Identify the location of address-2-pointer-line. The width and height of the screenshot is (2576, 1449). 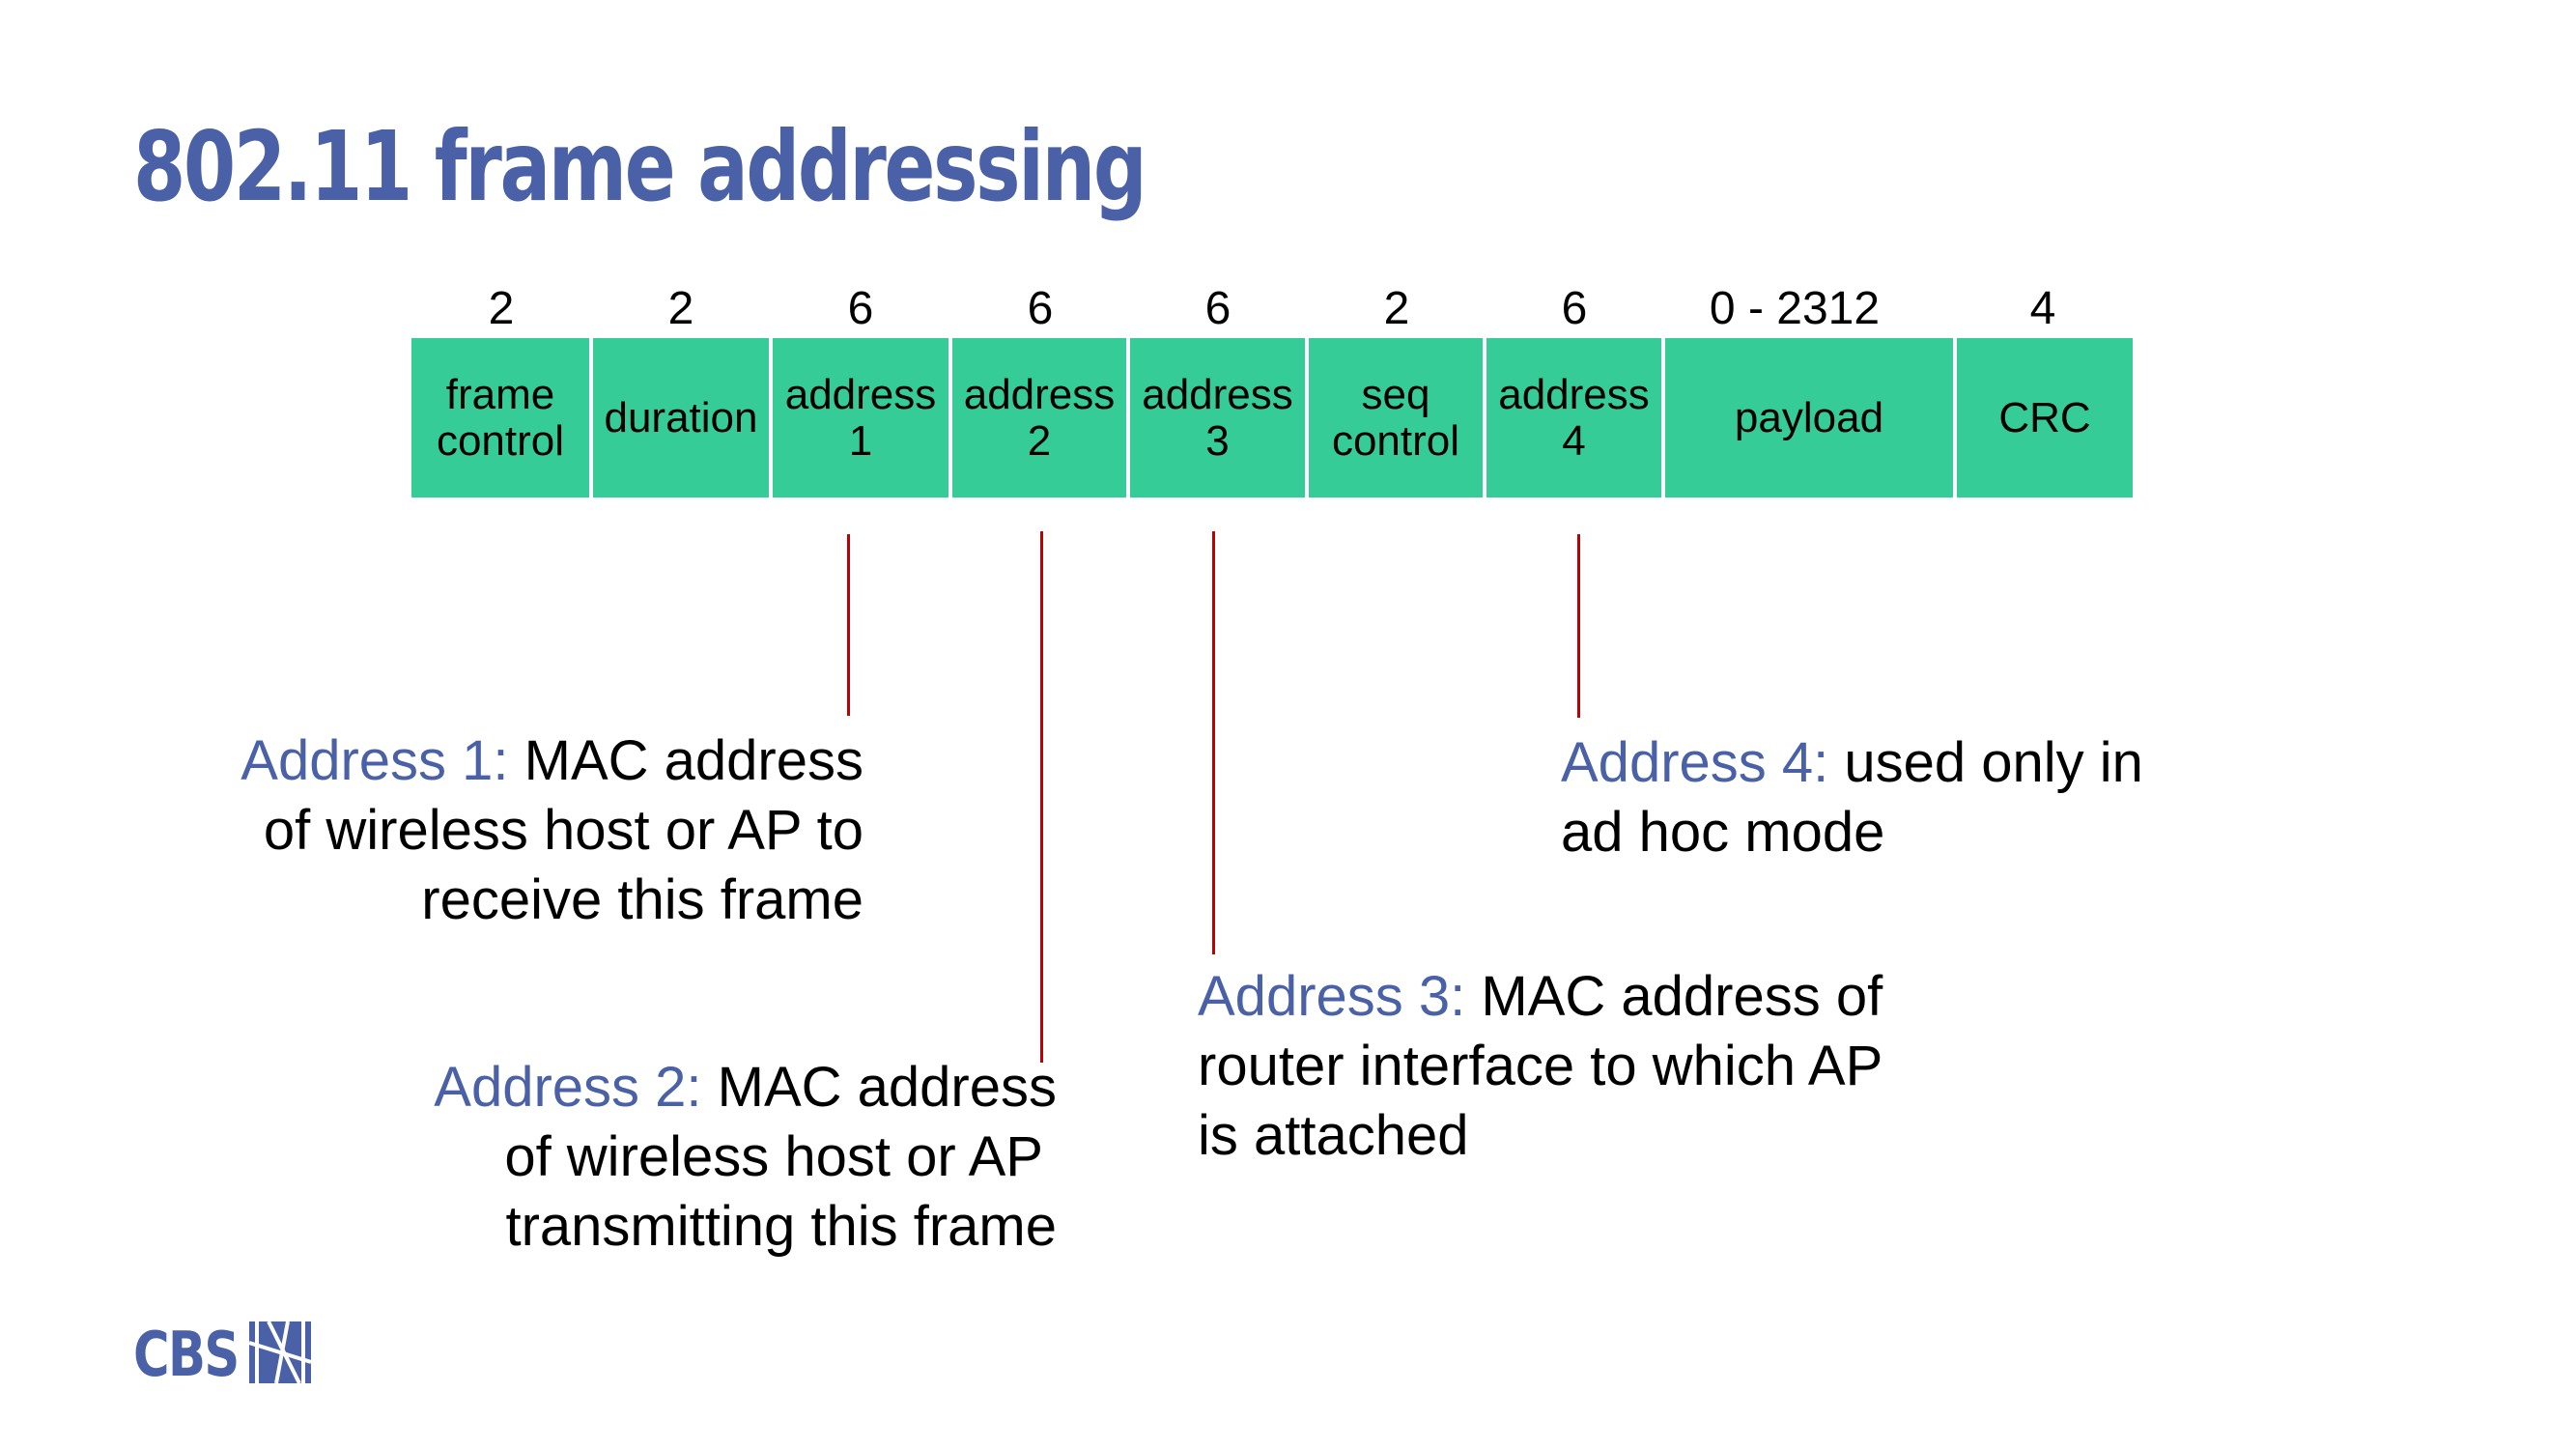
(1041, 797).